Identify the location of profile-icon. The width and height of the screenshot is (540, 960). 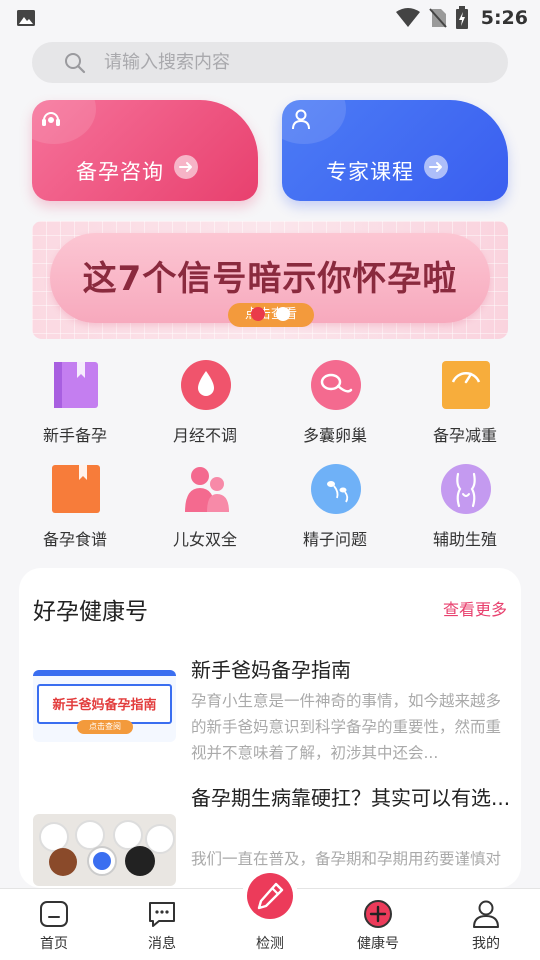
(486, 914).